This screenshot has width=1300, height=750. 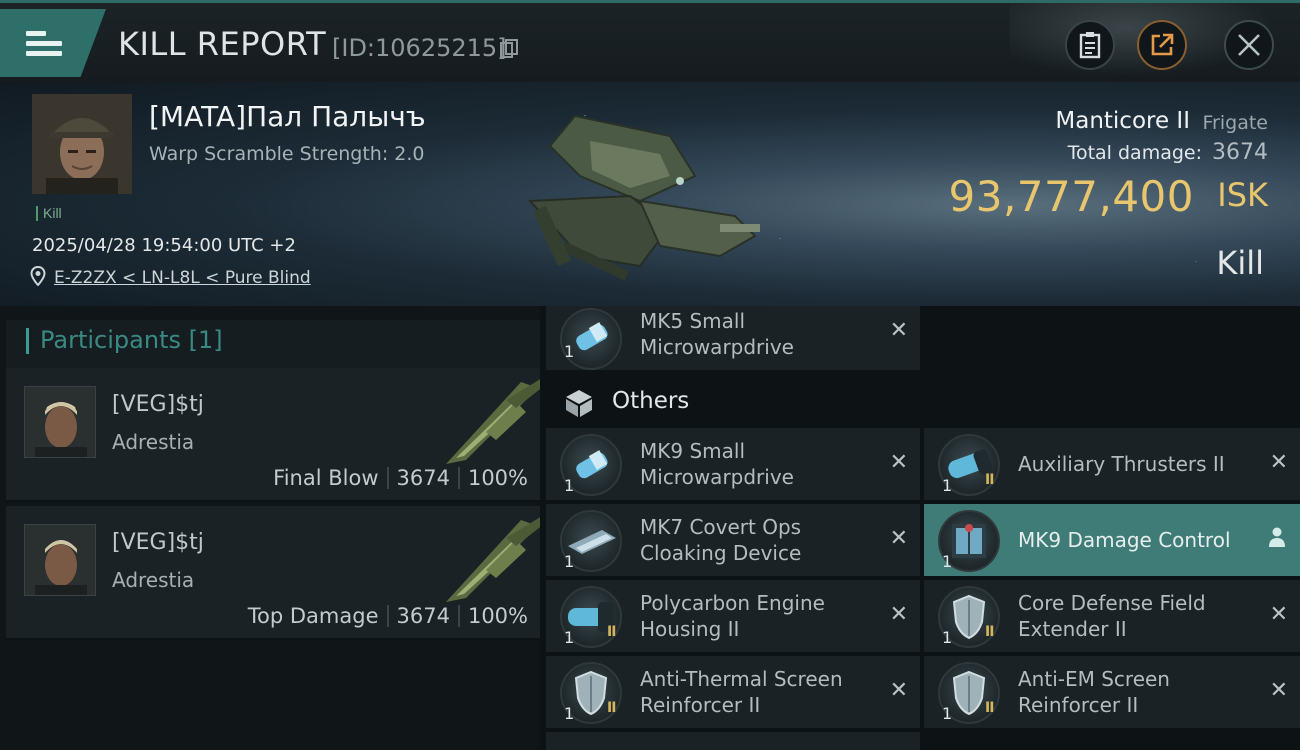 I want to click on module-name-line2: Housing II, so click(x=690, y=629).